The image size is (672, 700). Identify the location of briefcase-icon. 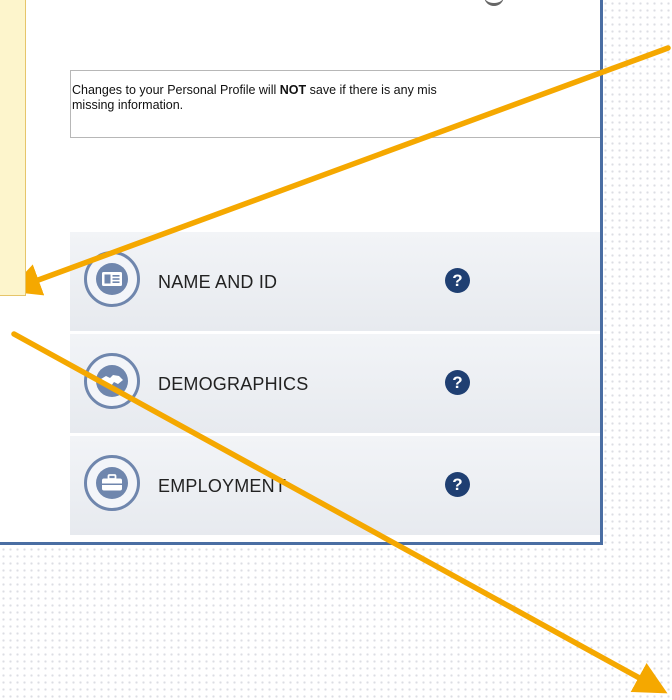
(112, 483).